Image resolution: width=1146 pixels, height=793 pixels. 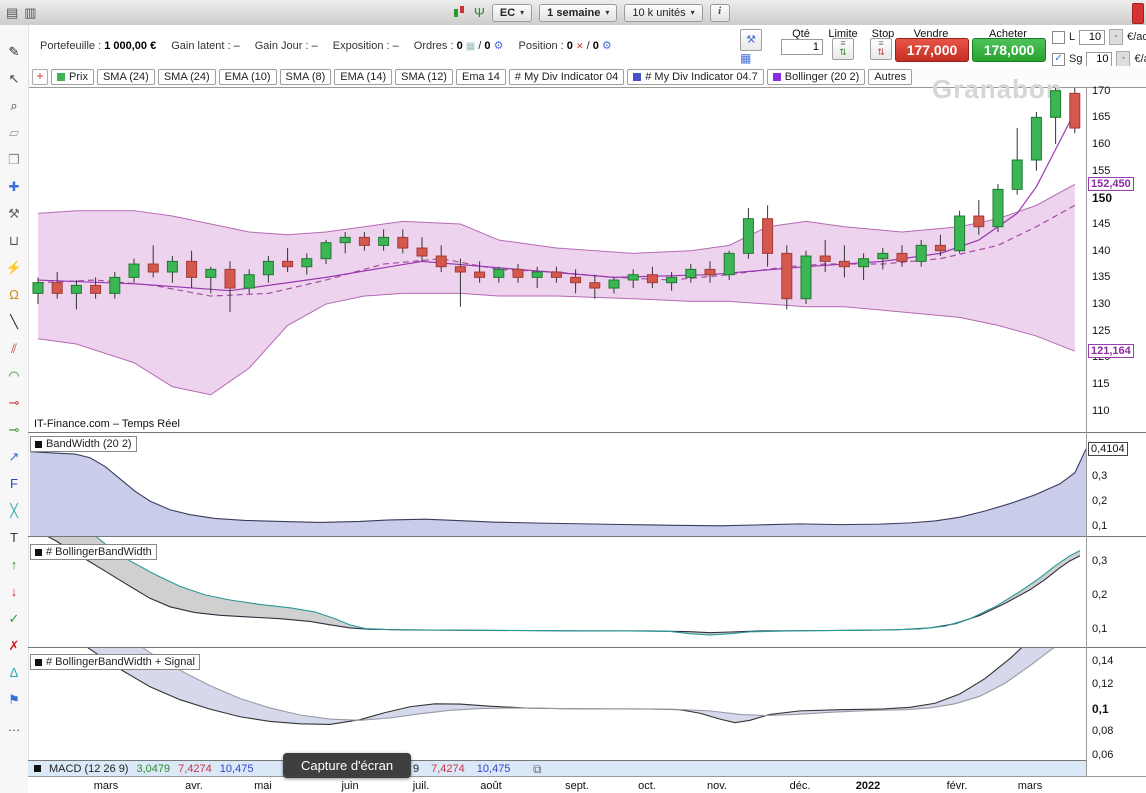 I want to click on indicator-tab: SMA (8), so click(x=305, y=76).